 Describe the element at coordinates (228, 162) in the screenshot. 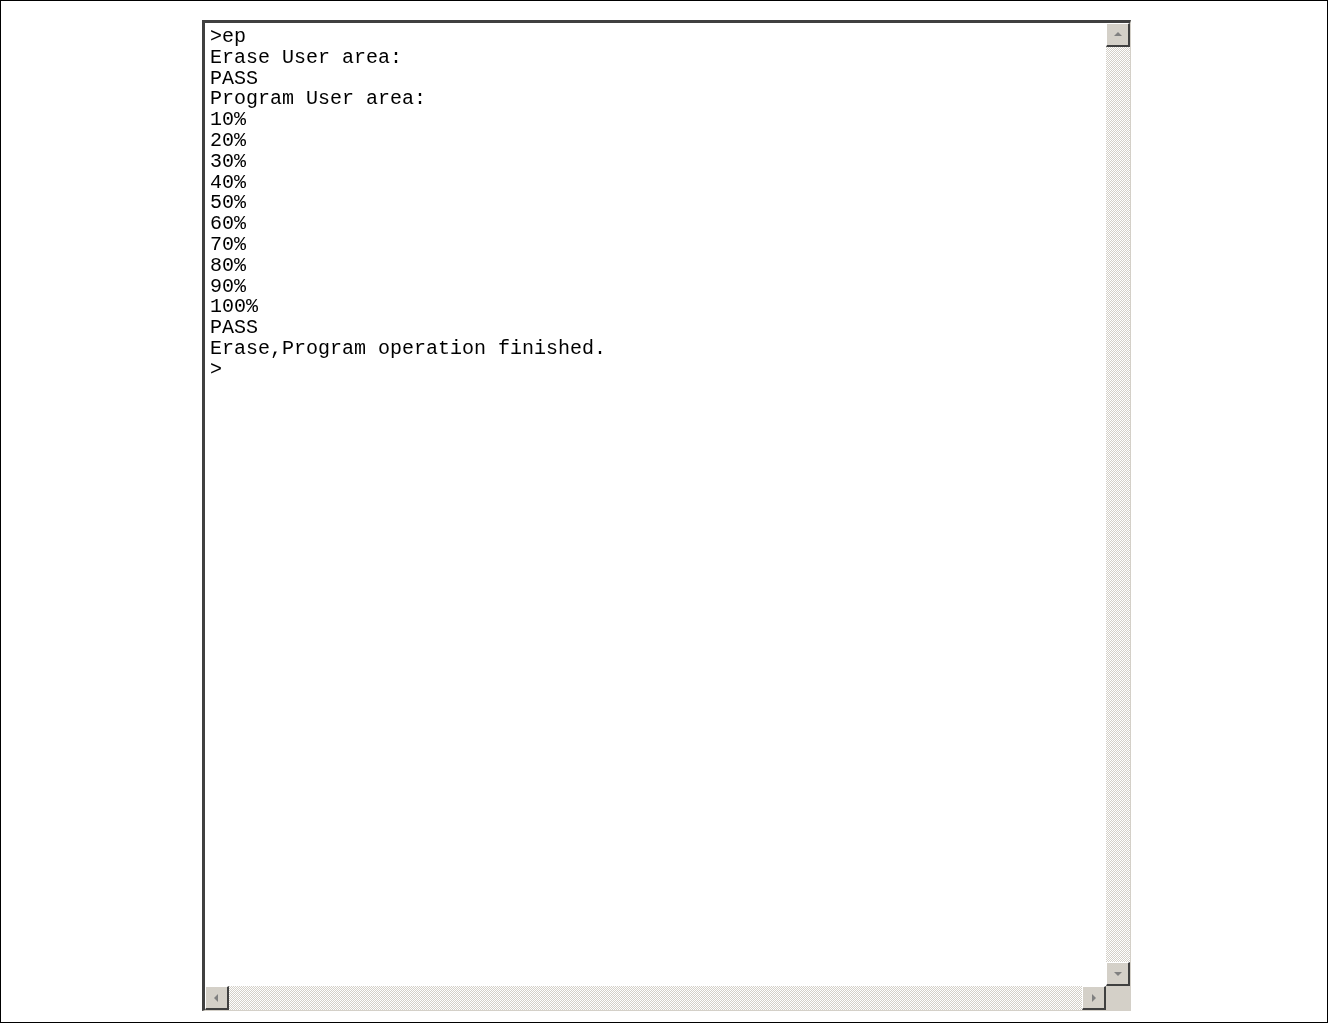

I see `output-line: 30%` at that location.